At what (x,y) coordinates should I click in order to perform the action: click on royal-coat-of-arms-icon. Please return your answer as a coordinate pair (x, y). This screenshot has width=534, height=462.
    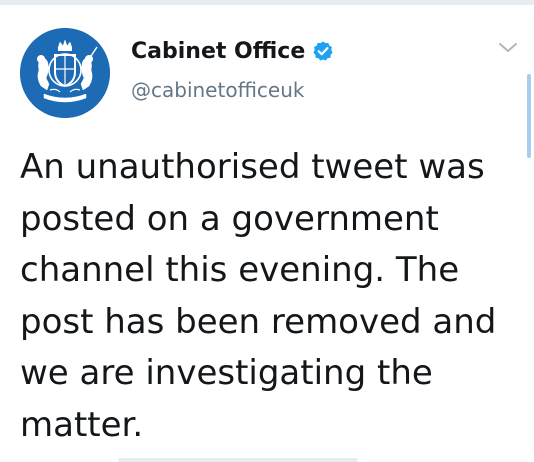
    Looking at the image, I should click on (65, 73).